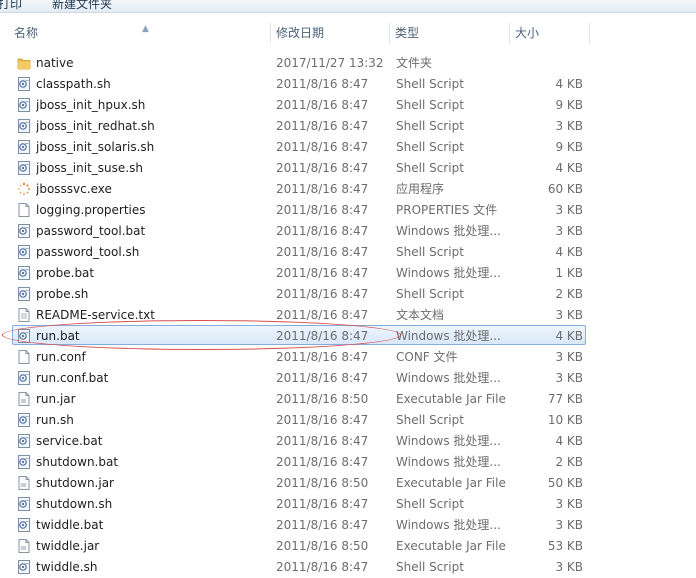 The width and height of the screenshot is (696, 578). I want to click on file-size: 53 KB, so click(565, 546).